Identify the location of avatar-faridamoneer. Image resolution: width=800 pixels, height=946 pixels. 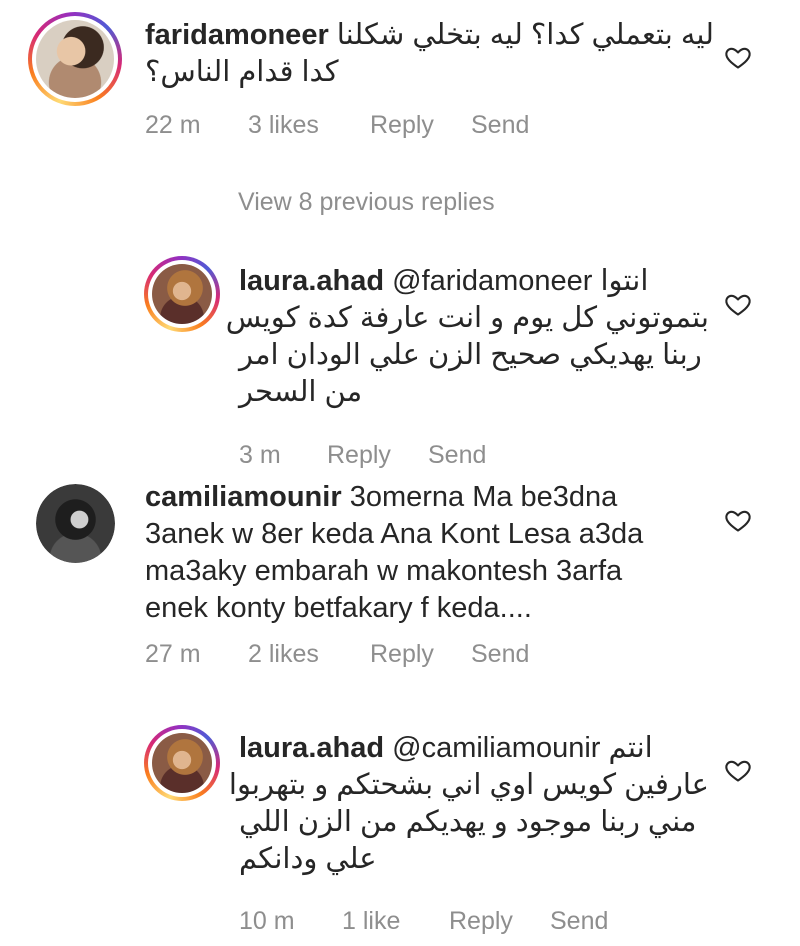
(75, 59).